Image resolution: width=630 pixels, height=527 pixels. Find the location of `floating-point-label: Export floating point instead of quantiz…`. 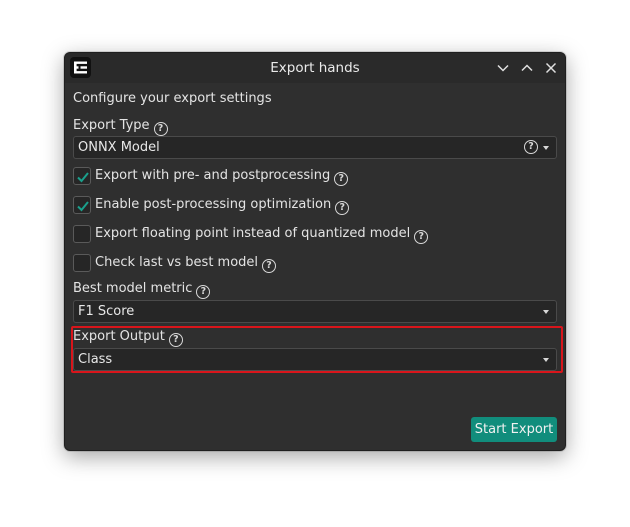

floating-point-label: Export floating point instead of quantiz… is located at coordinates (253, 233).